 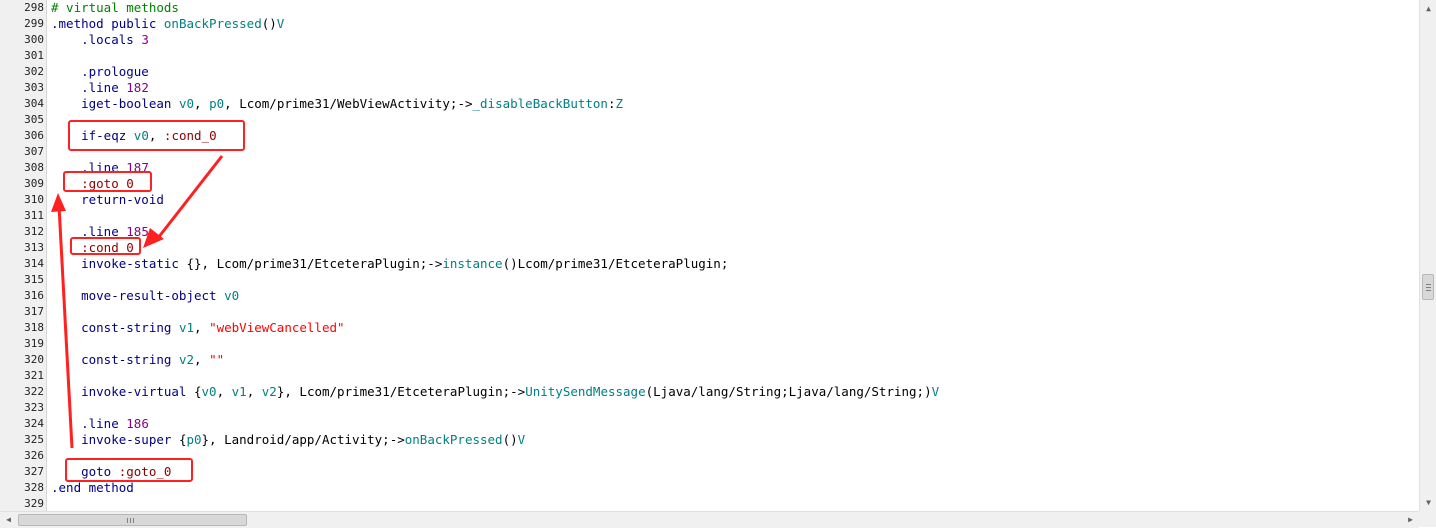 I want to click on line-number: 307, so click(x=34, y=151).